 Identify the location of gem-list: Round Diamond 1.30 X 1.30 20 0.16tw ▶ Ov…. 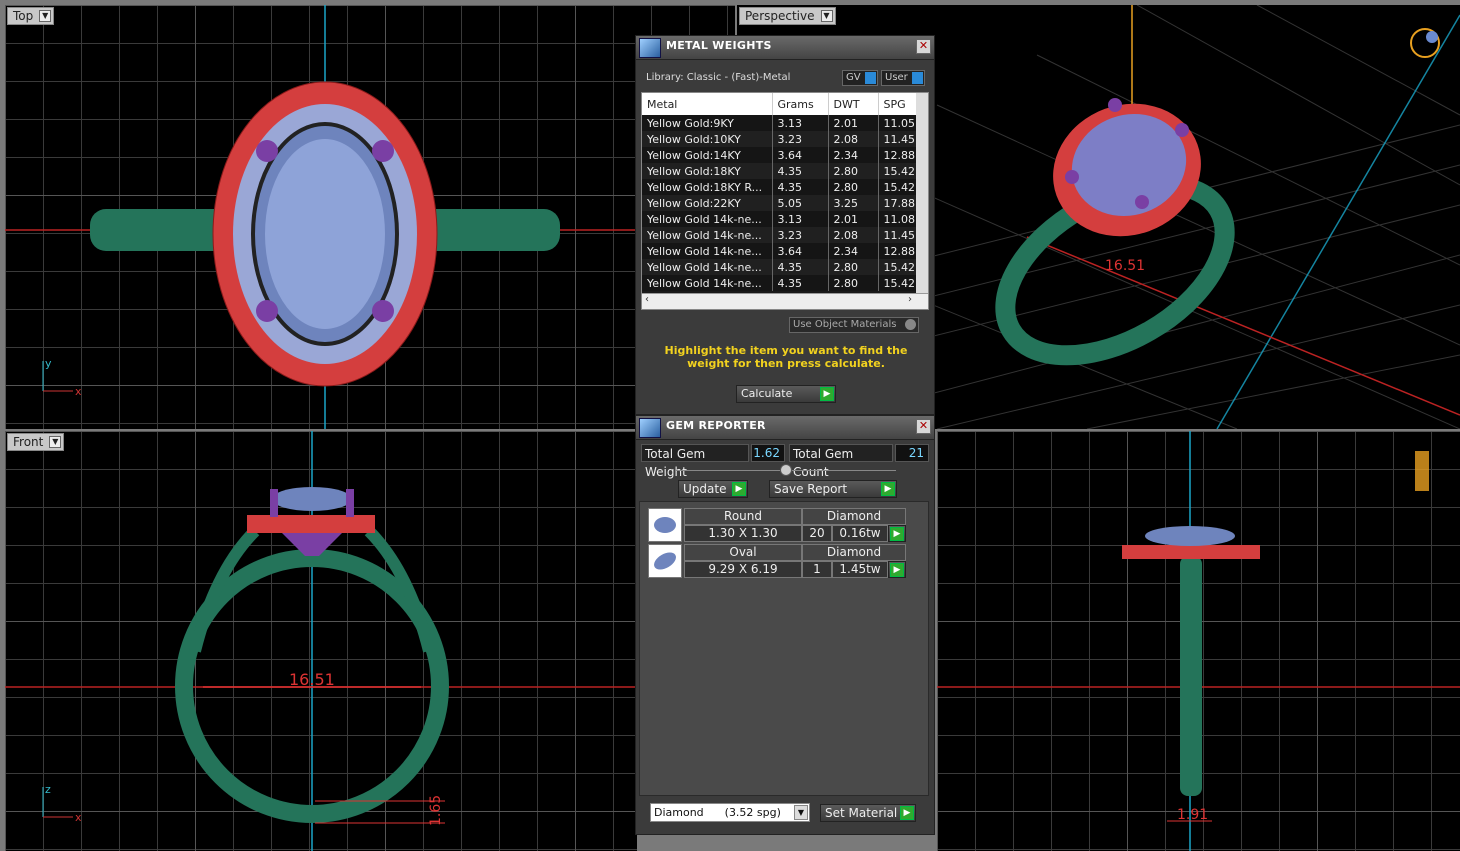
(784, 648).